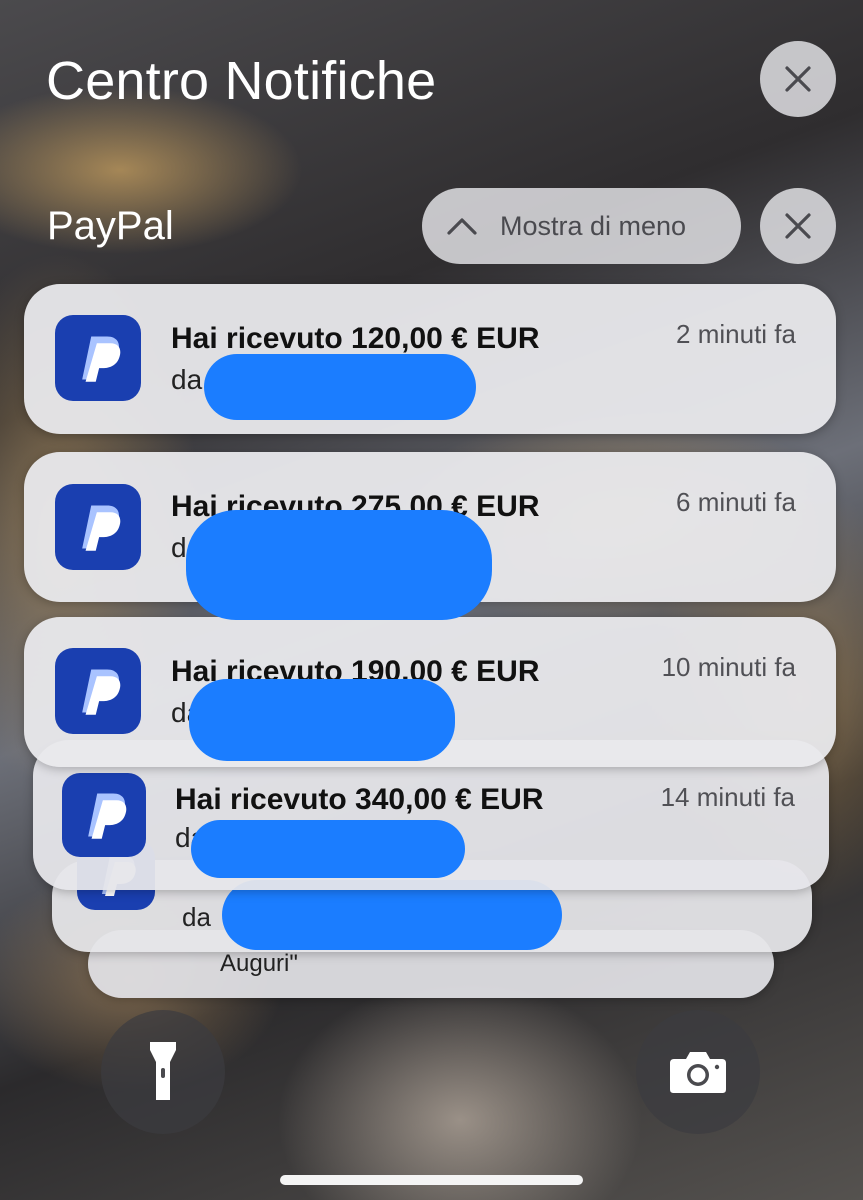  What do you see at coordinates (431, 1180) in the screenshot?
I see `home-indicator` at bounding box center [431, 1180].